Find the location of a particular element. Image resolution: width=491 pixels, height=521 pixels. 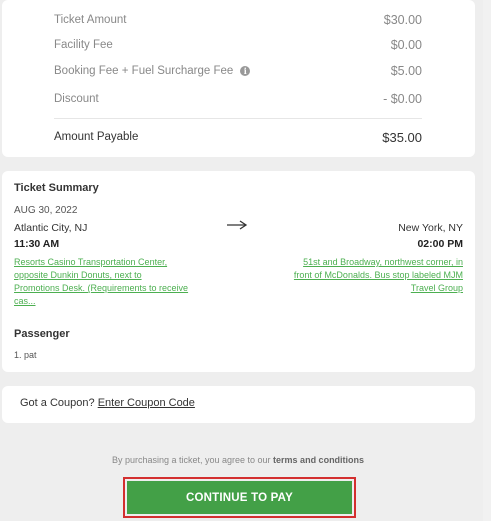

amount-payable-row: Amount Payable $35.00 is located at coordinates (238, 137).